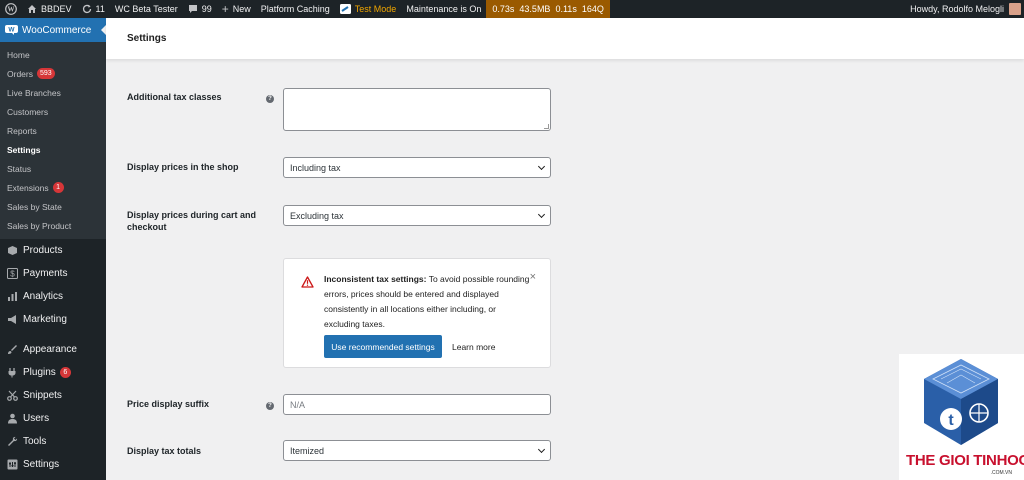  What do you see at coordinates (965, 460) in the screenshot?
I see `watermark-text: THE GIOI TINHOC` at bounding box center [965, 460].